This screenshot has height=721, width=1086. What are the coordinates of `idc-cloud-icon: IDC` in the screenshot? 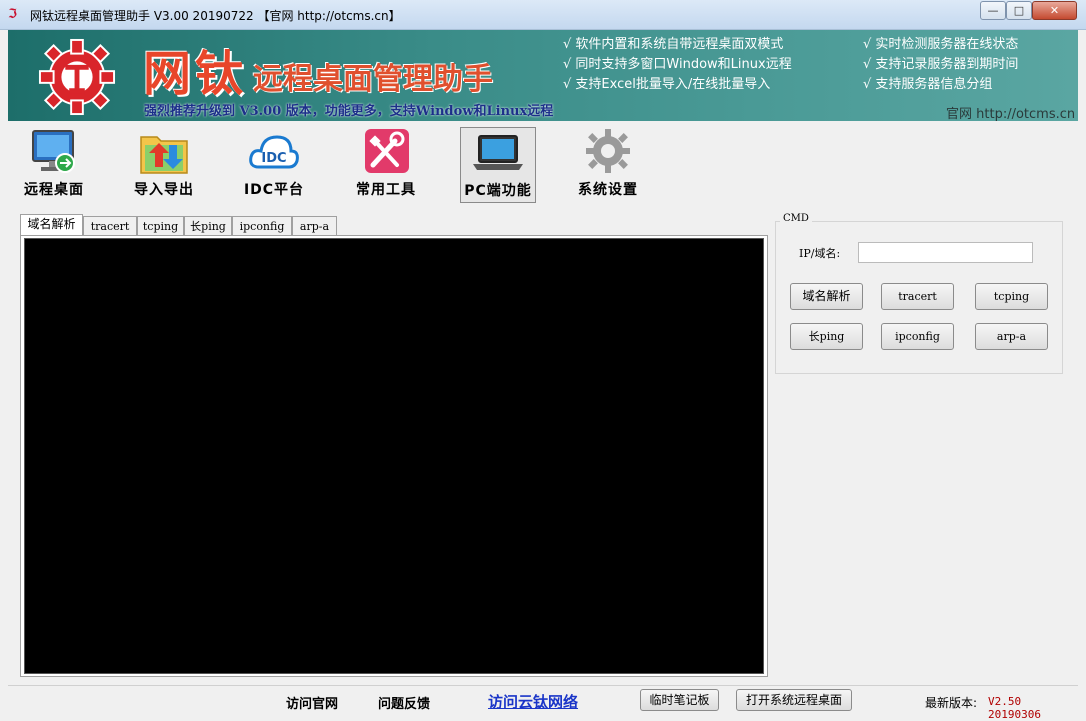 It's located at (274, 152).